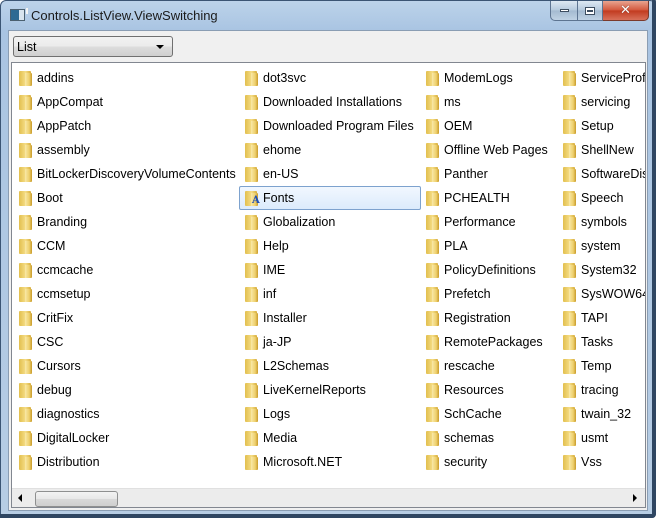 The height and width of the screenshot is (518, 656). Describe the element at coordinates (330, 294) in the screenshot. I see `list-item: inf` at that location.